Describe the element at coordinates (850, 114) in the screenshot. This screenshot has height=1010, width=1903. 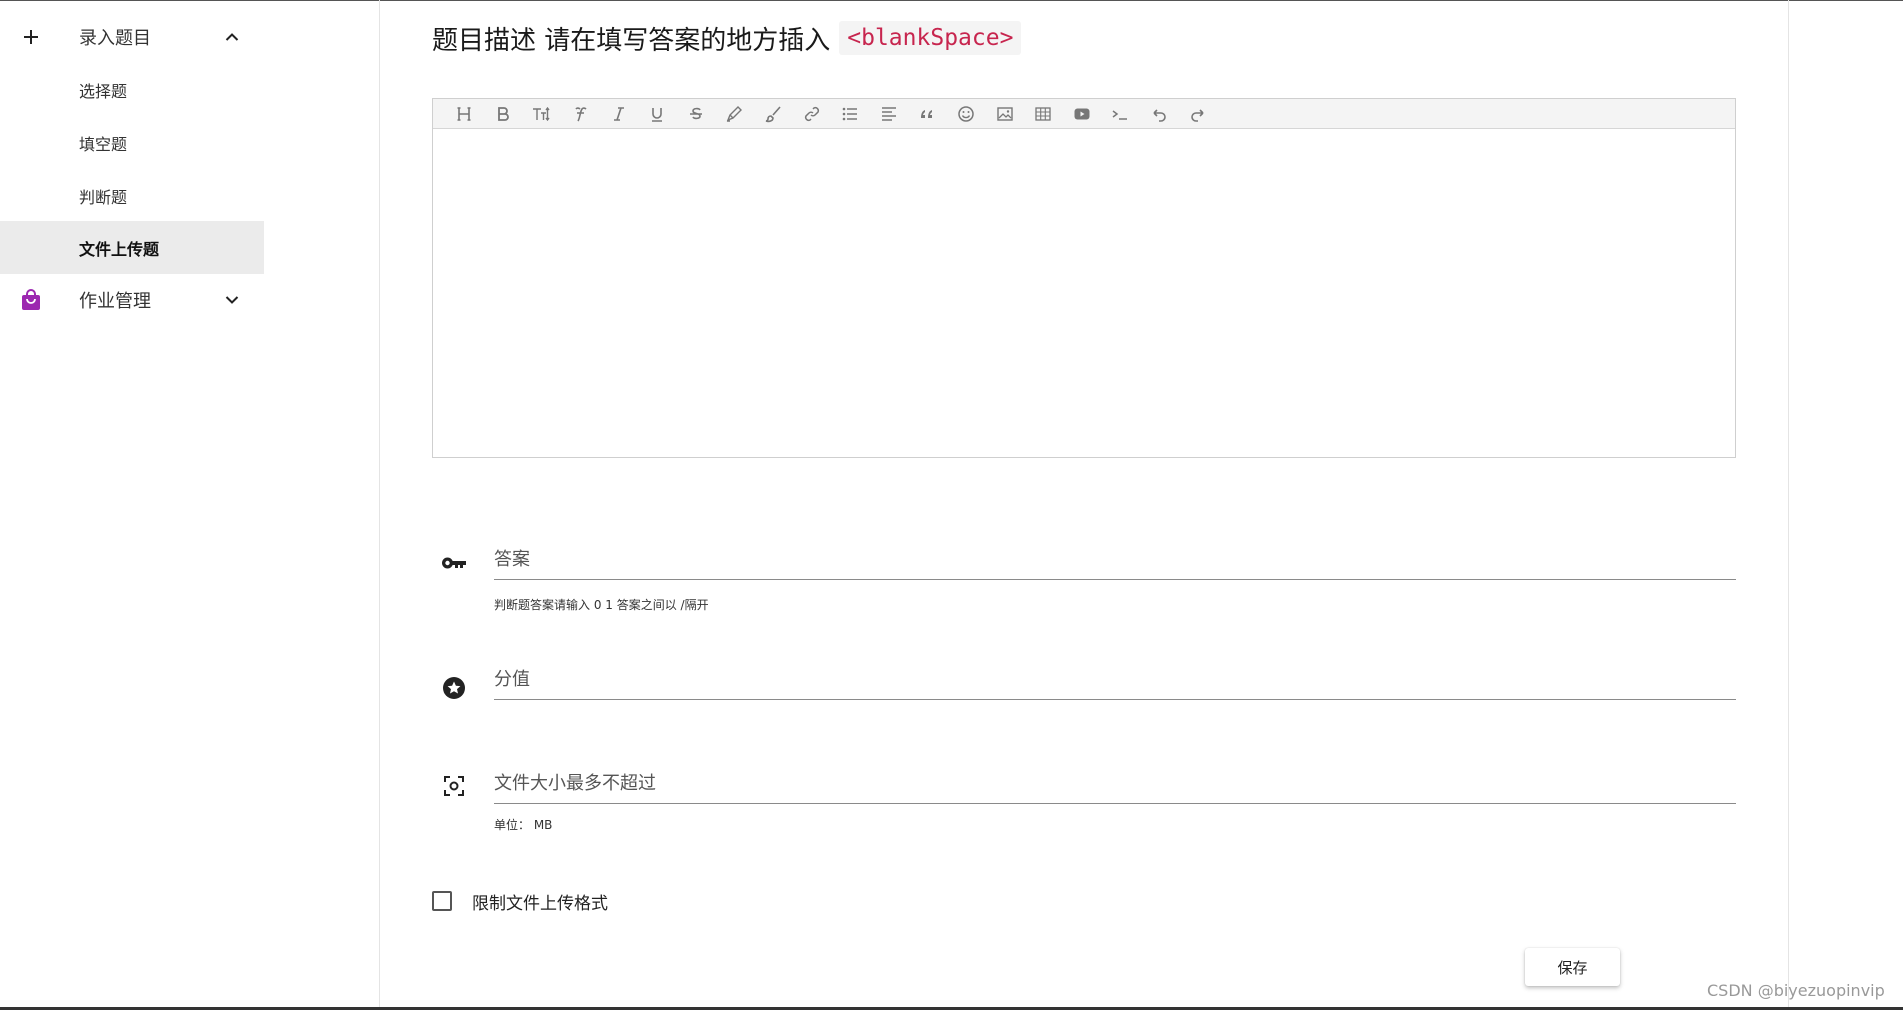
I see `list-icon` at that location.